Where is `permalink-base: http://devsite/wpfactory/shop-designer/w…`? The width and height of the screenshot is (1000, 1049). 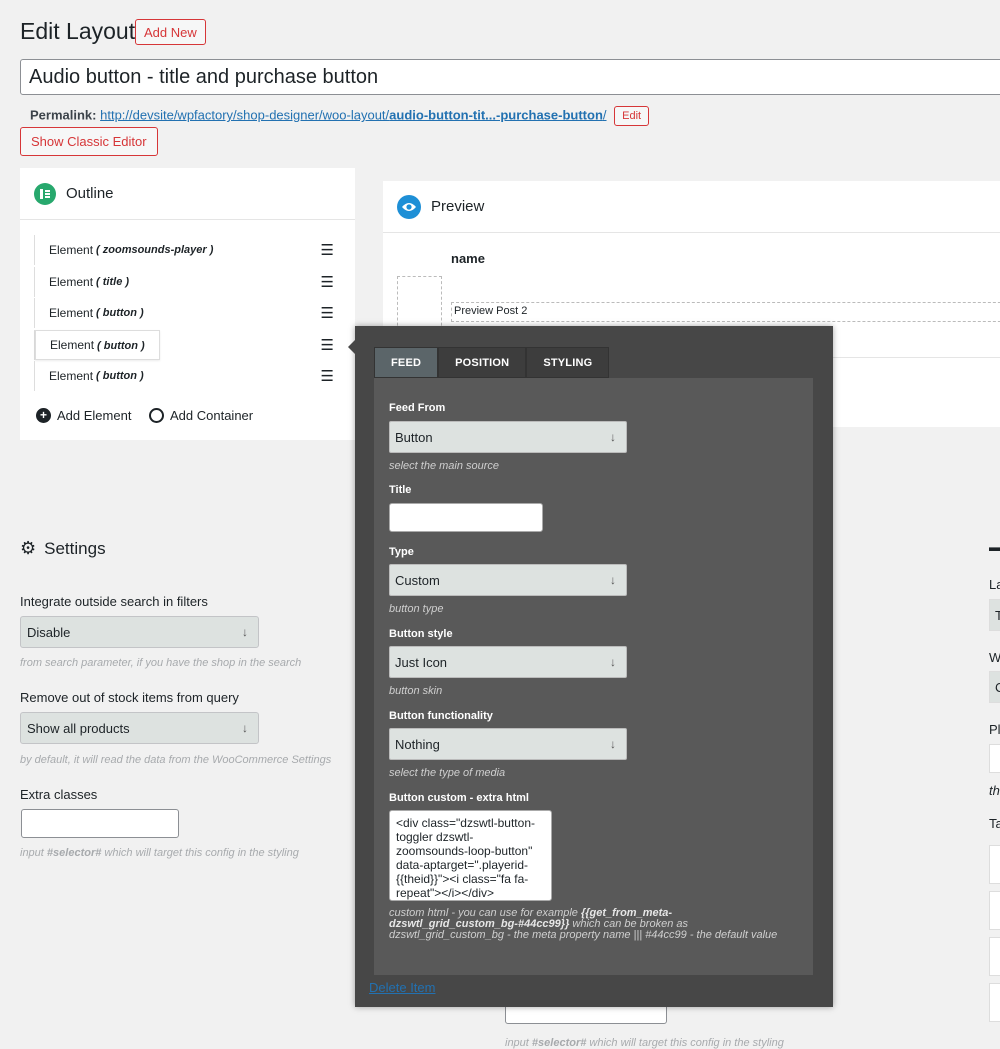 permalink-base: http://devsite/wpfactory/shop-designer/w… is located at coordinates (245, 115).